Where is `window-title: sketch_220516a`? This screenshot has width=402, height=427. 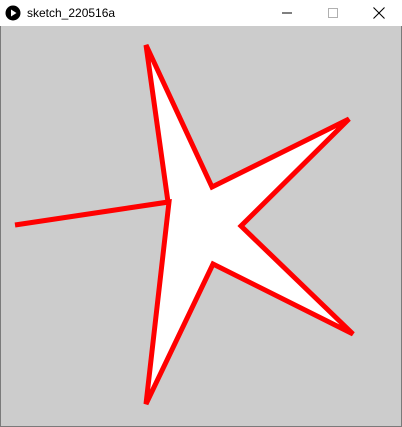
window-title: sketch_220516a is located at coordinates (71, 13).